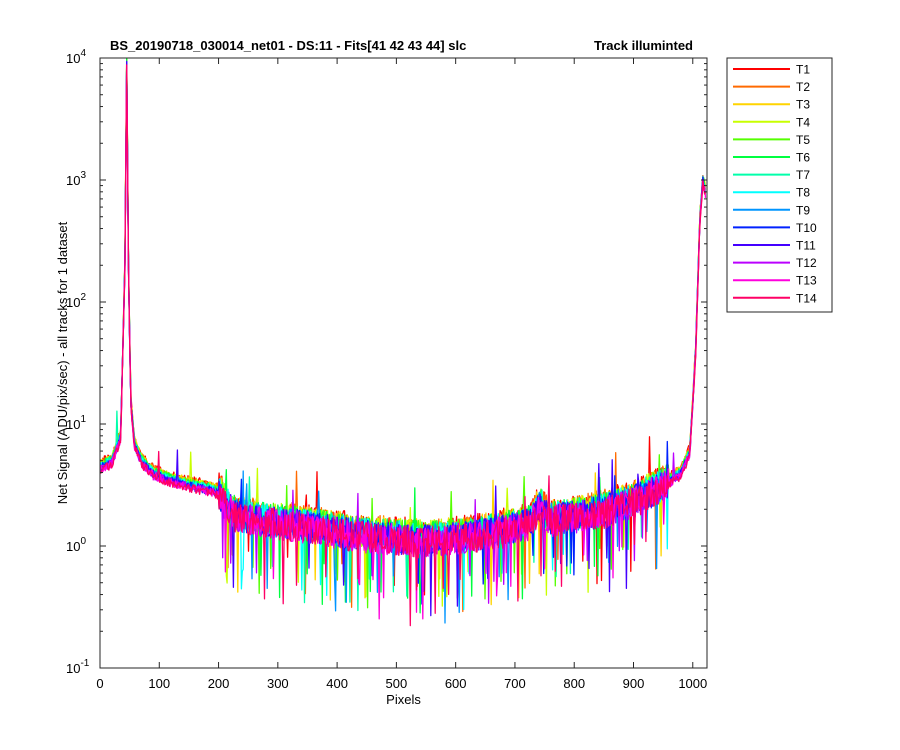 The image size is (900, 750). I want to click on legend-label: T7, so click(803, 175).